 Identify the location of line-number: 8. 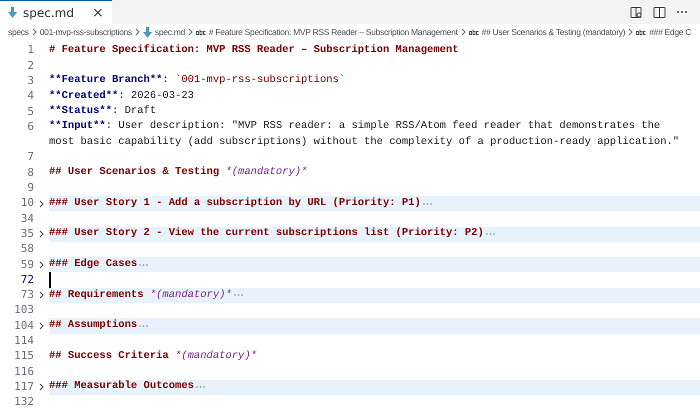
(30, 172).